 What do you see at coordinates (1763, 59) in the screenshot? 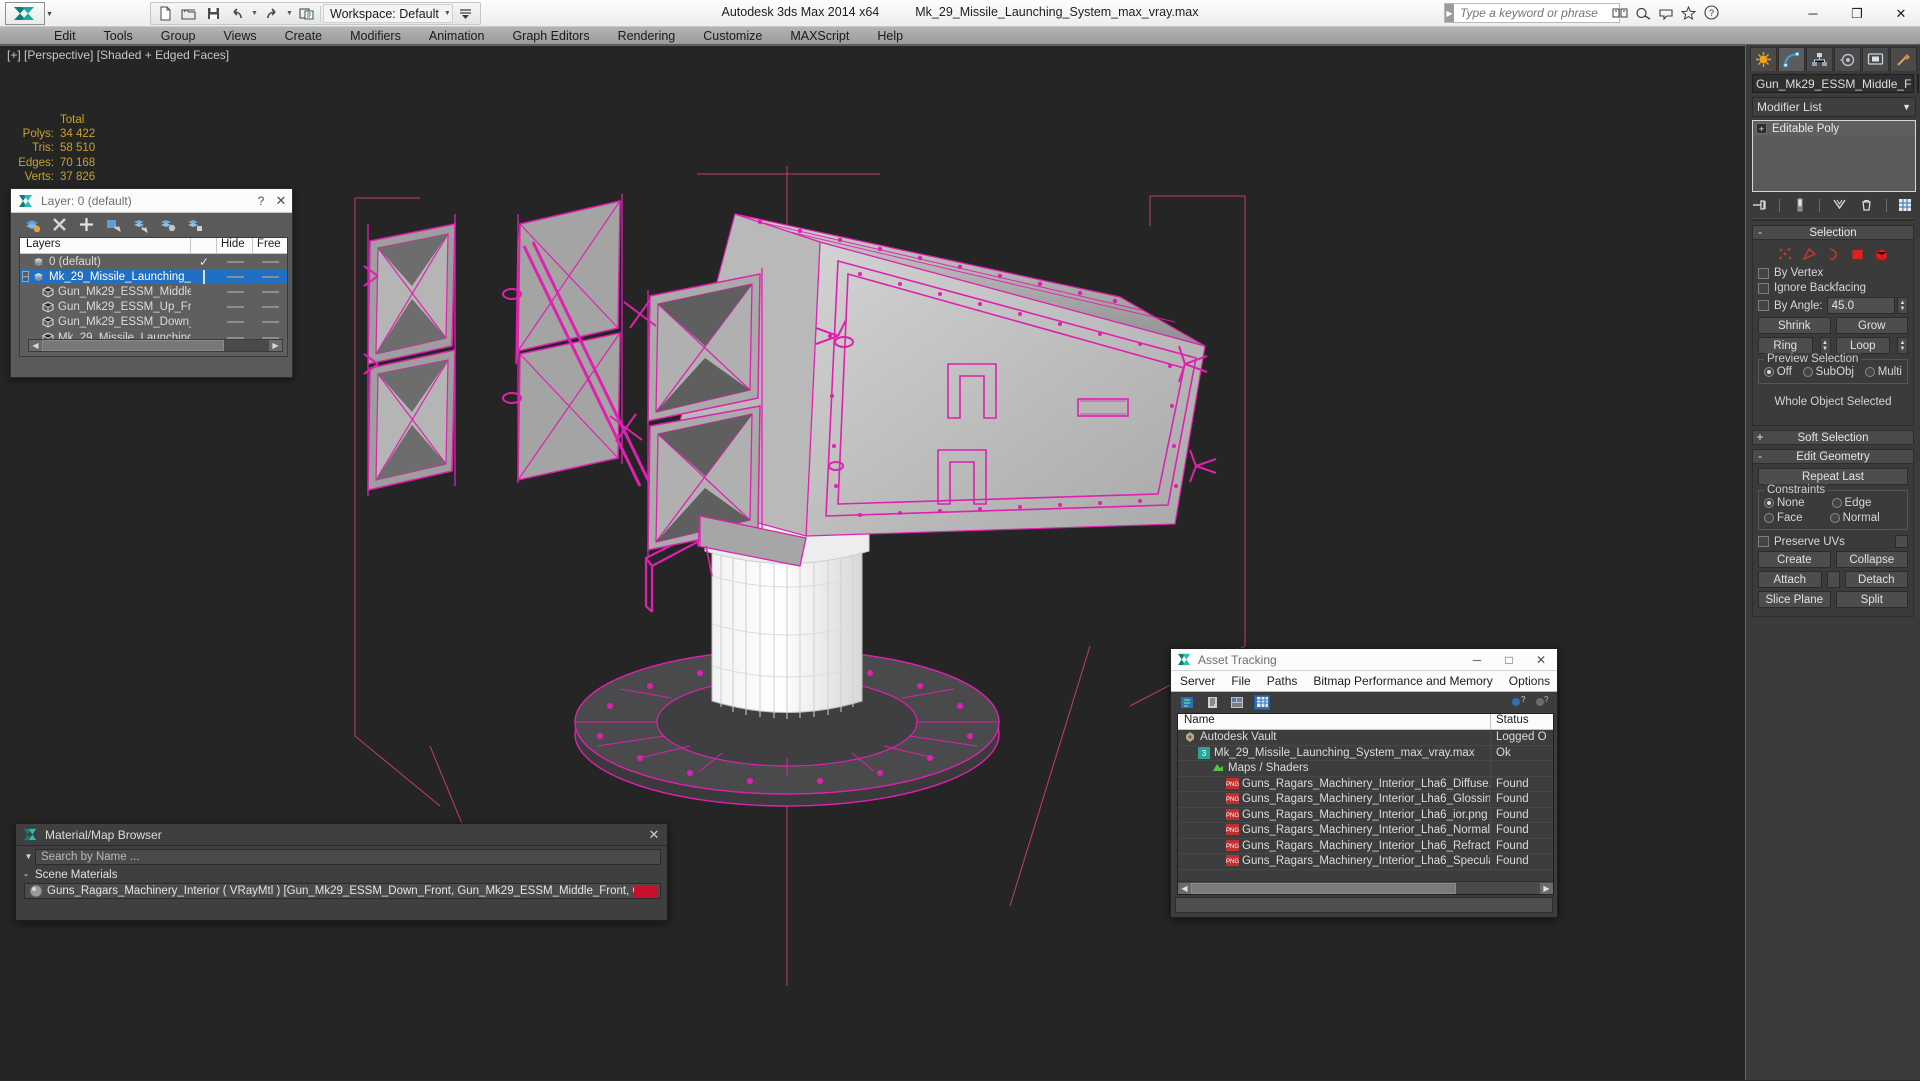
I see `create-tab-icon` at bounding box center [1763, 59].